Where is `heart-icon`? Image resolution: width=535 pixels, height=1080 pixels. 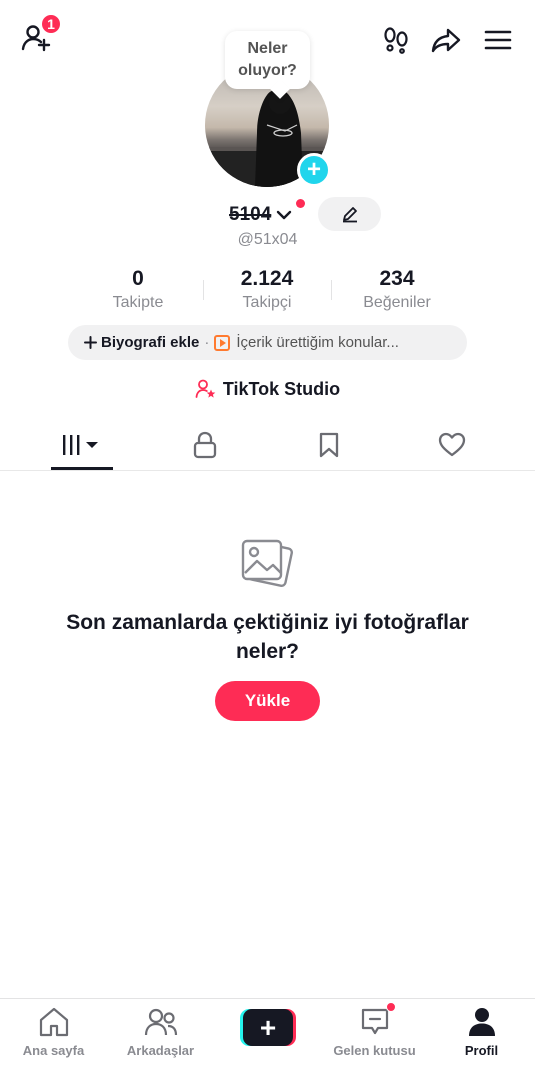 heart-icon is located at coordinates (452, 444).